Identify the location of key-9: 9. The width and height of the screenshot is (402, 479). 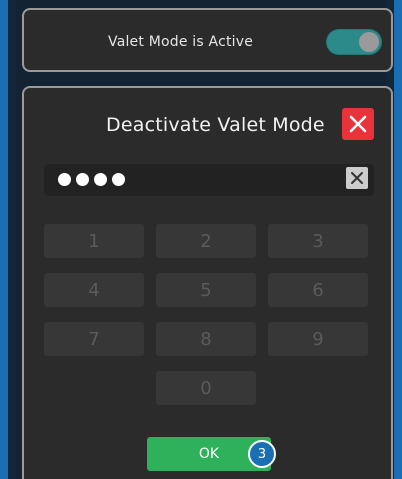
(318, 339).